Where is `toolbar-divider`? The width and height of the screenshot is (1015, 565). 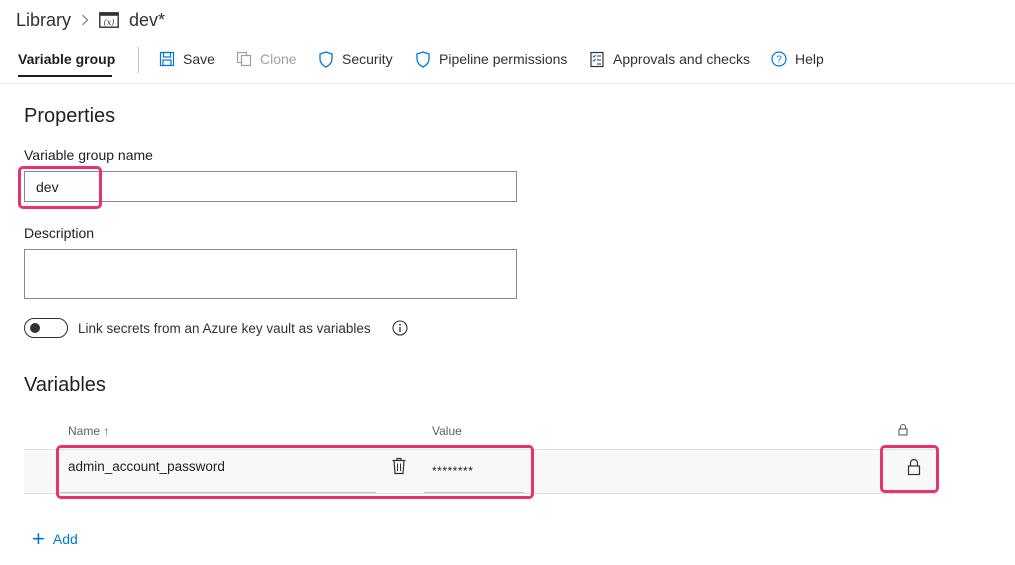 toolbar-divider is located at coordinates (138, 60).